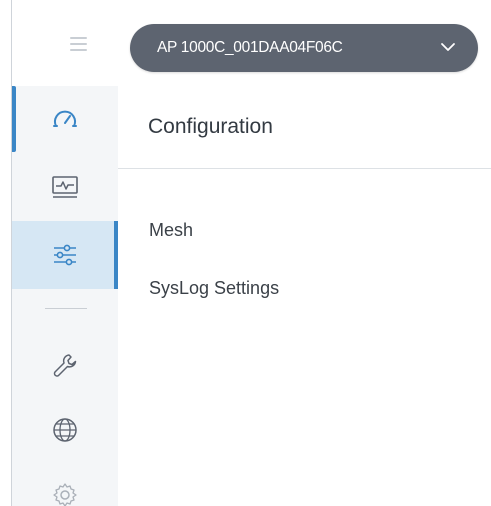  What do you see at coordinates (171, 230) in the screenshot?
I see `menu-item-mesh: Mesh` at bounding box center [171, 230].